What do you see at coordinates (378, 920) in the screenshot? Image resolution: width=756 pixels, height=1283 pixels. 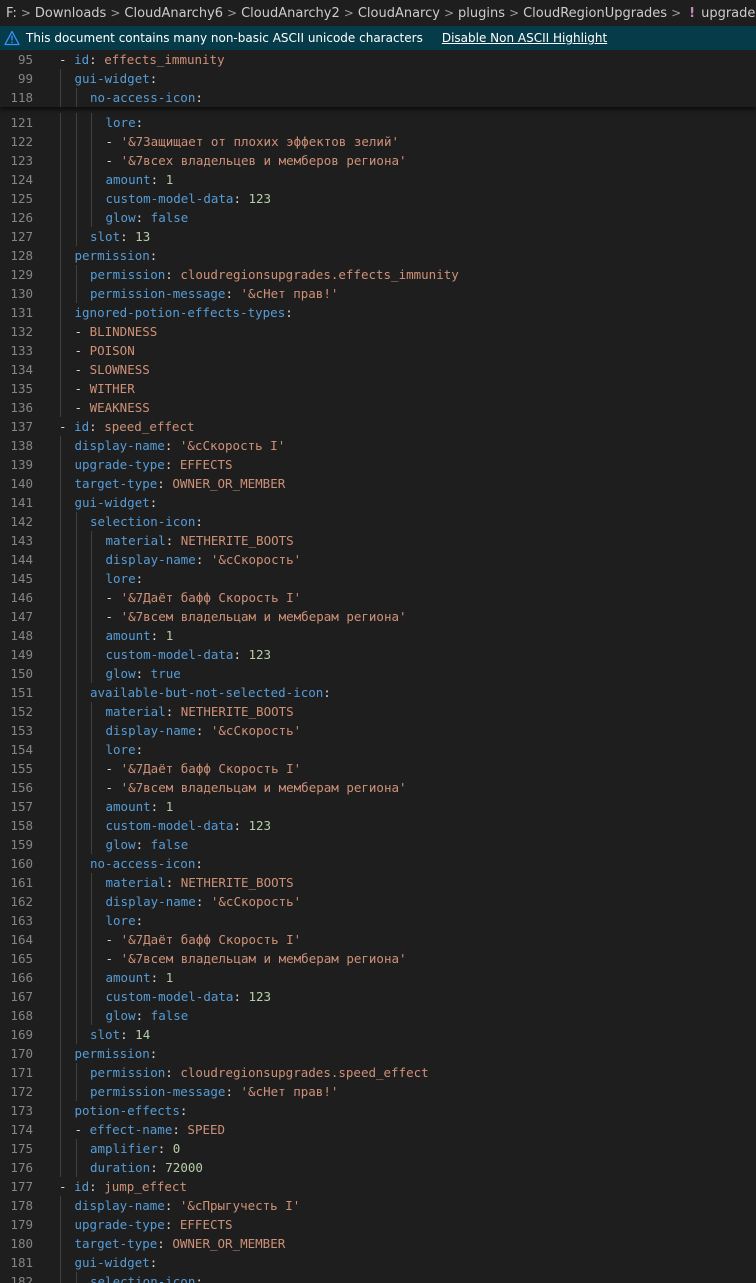 I see `code-line: 163 lore:` at bounding box center [378, 920].